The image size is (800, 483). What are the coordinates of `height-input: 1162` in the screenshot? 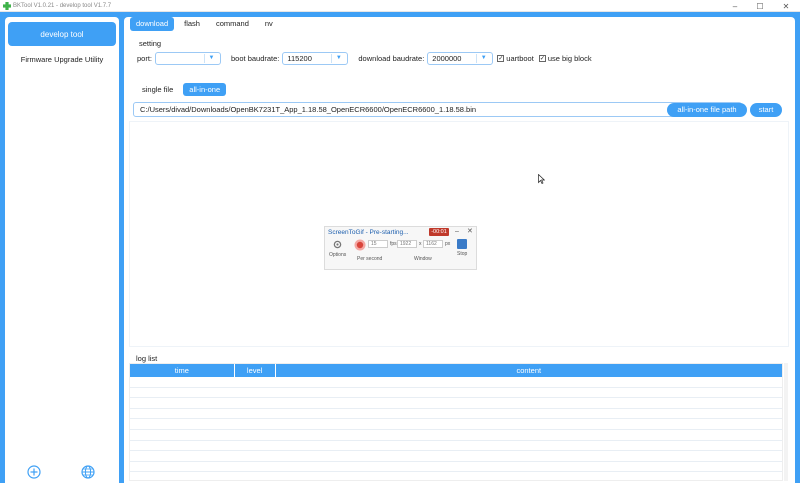 It's located at (433, 244).